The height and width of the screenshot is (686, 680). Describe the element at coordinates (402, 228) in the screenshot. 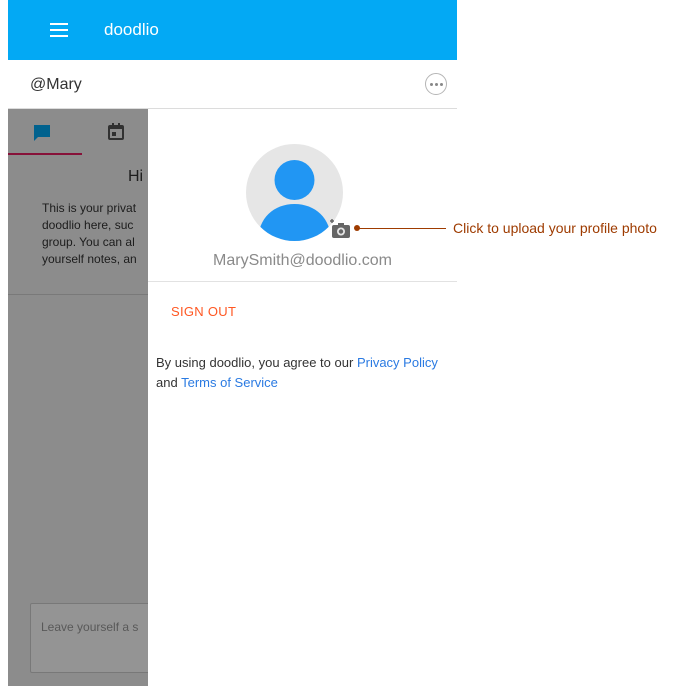

I see `callout-line` at that location.